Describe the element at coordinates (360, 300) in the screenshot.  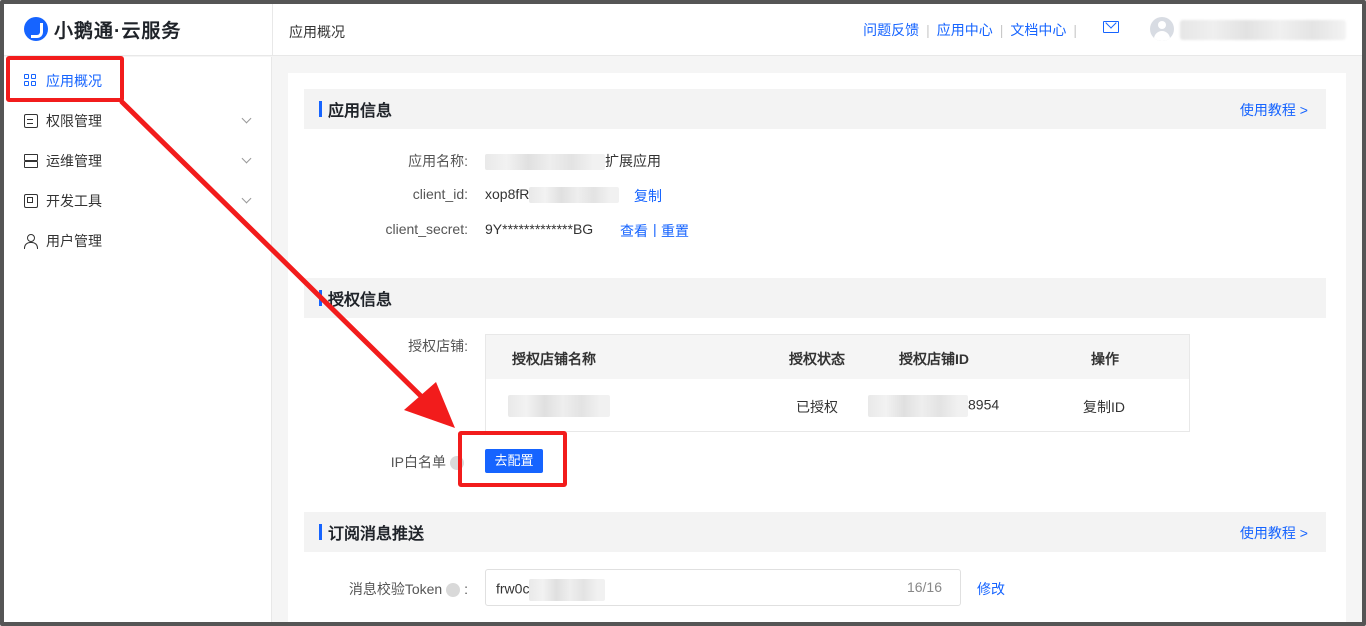
I see `section-title: 授权信息` at that location.